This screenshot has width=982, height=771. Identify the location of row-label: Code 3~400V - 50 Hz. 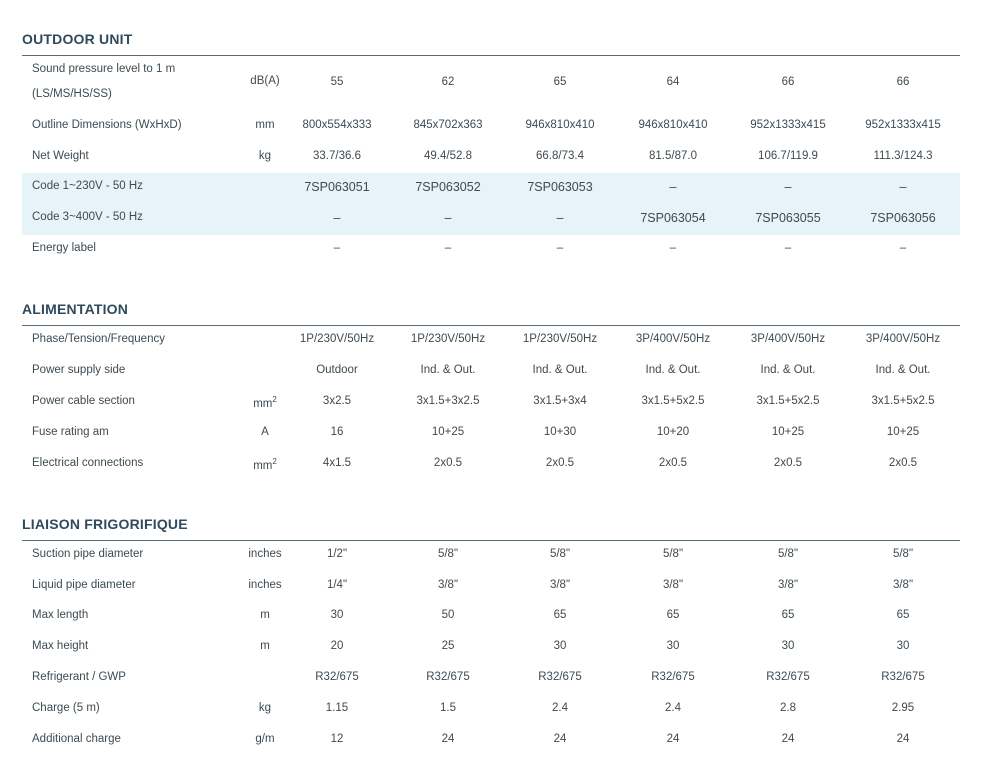
(87, 217).